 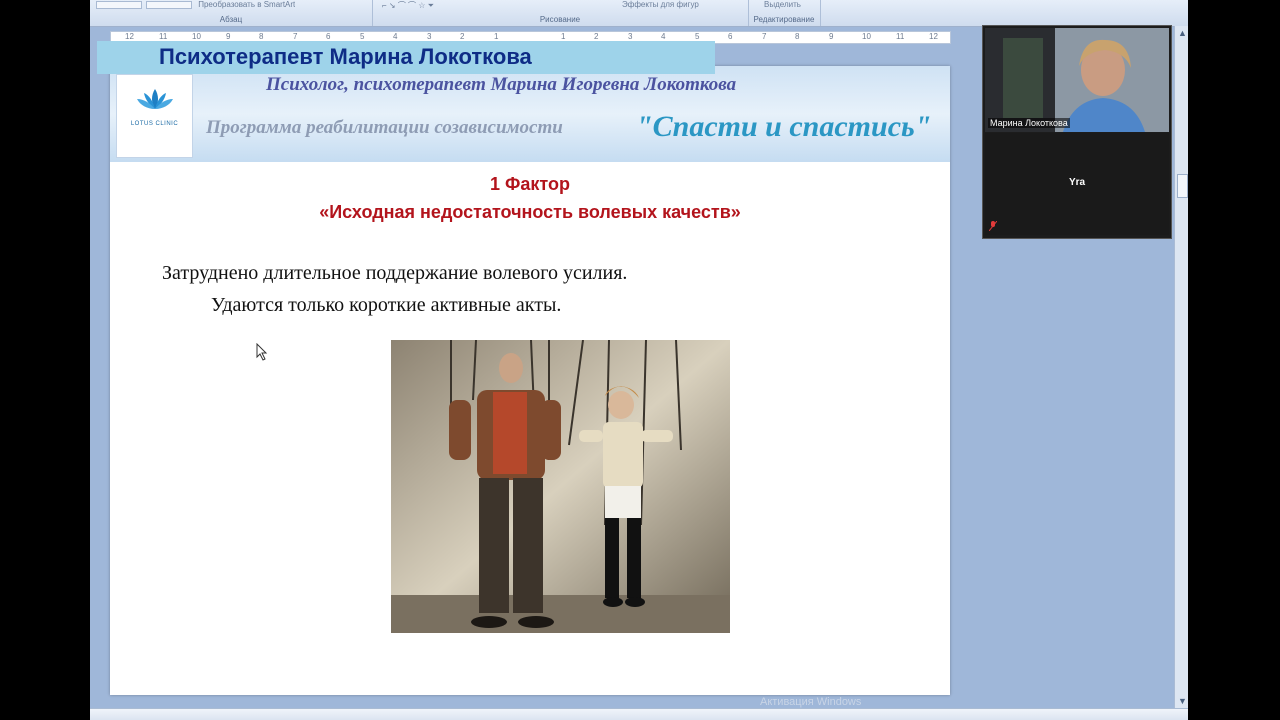 I want to click on mouse-cursor-icon, so click(x=262, y=354).